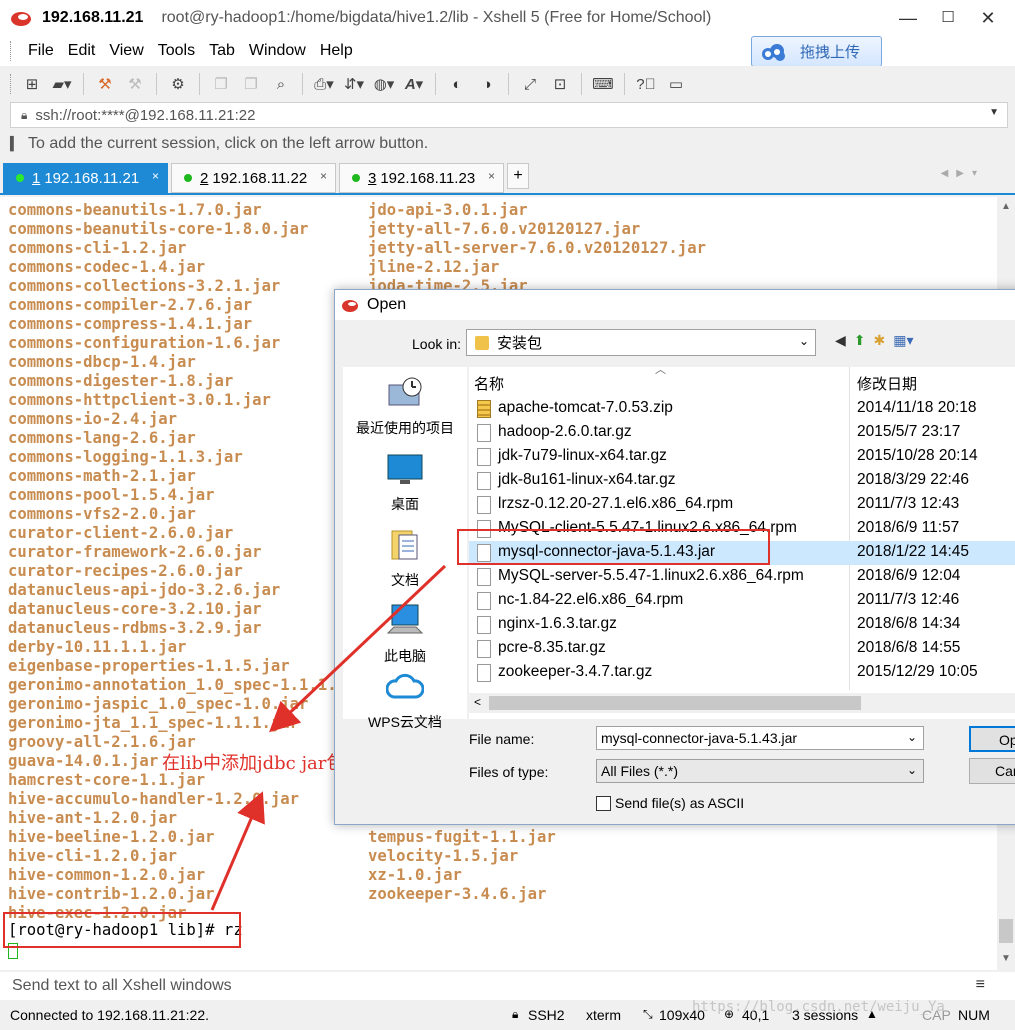 The height and width of the screenshot is (1030, 1015). I want to click on place-recent: 最近使用的项目, so click(405, 406).